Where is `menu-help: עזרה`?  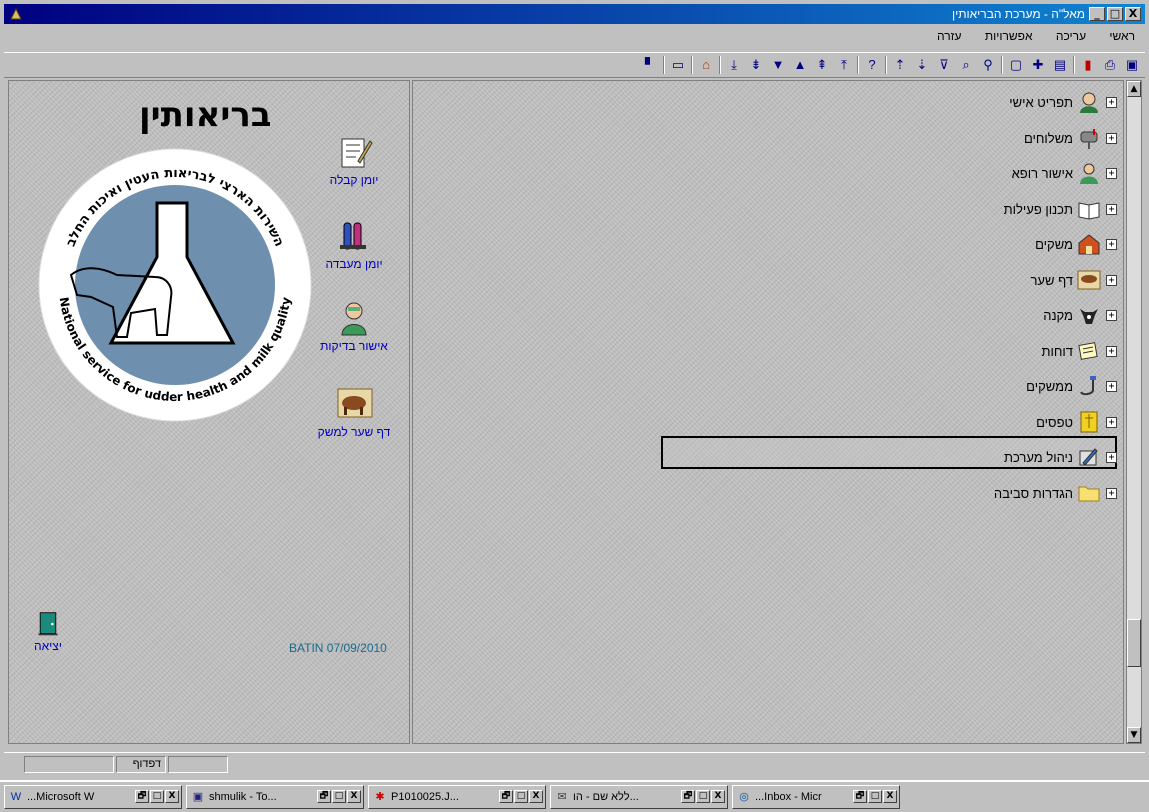 menu-help: עזרה is located at coordinates (949, 34).